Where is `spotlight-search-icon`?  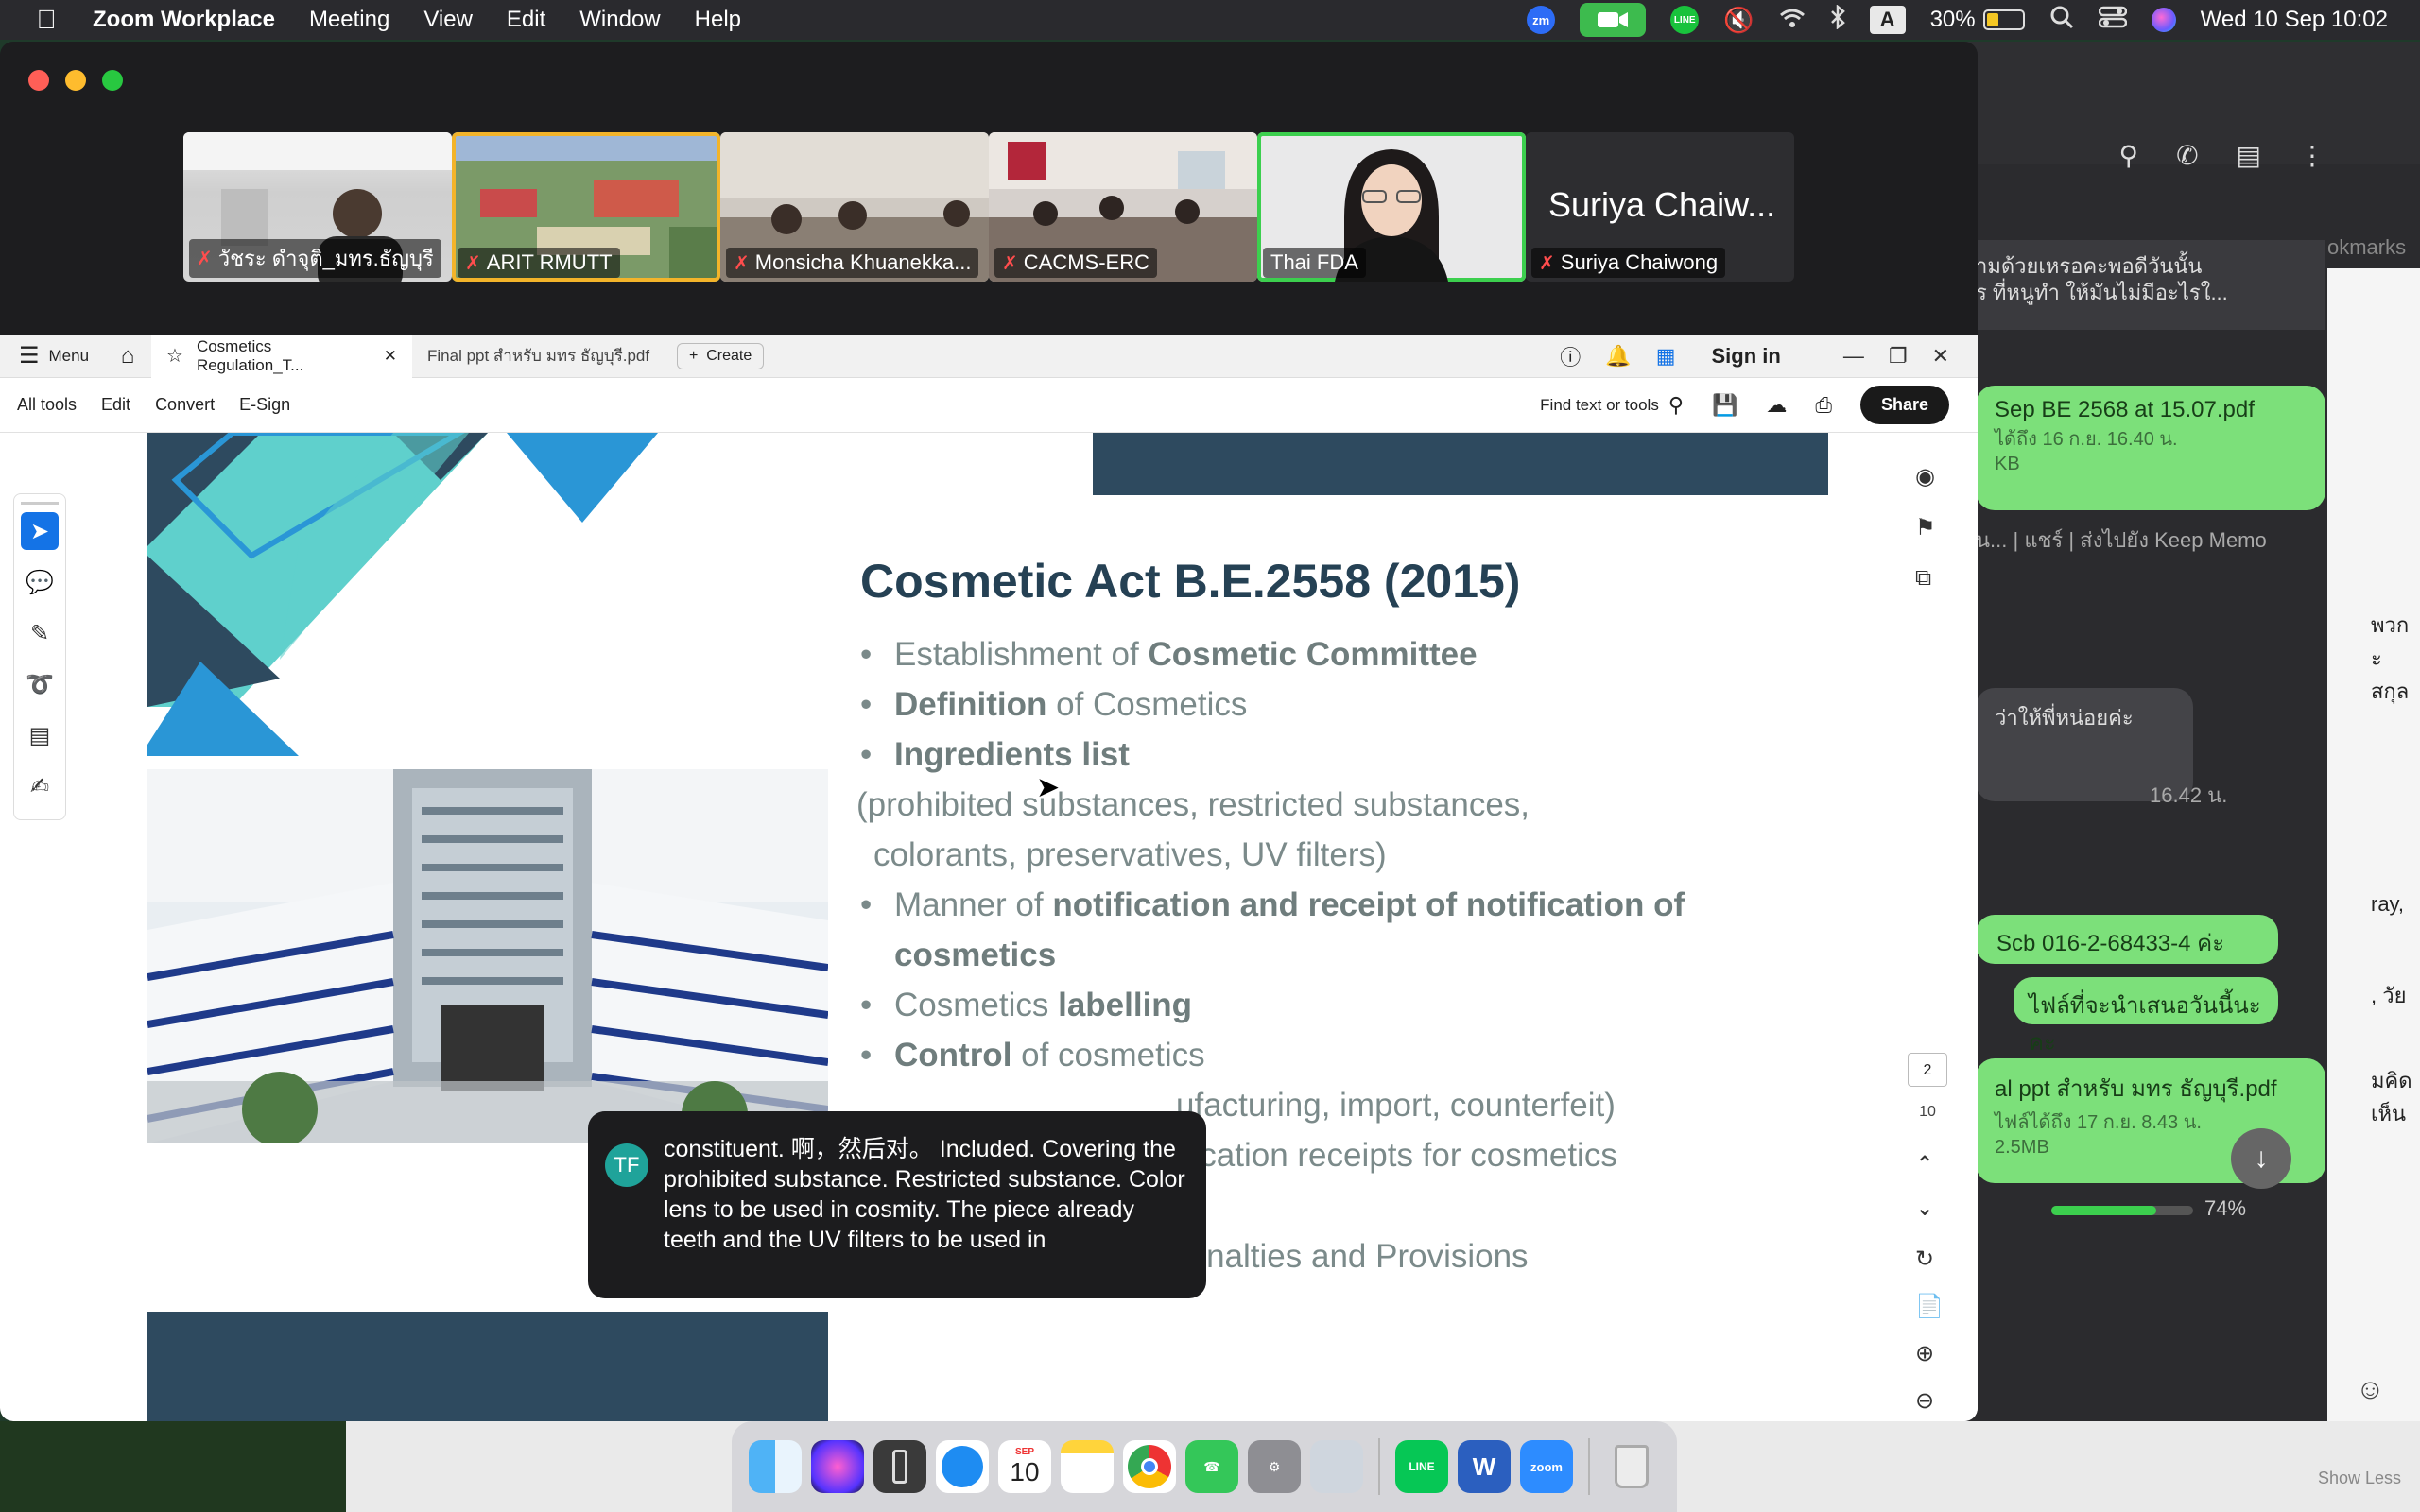 spotlight-search-icon is located at coordinates (2061, 20).